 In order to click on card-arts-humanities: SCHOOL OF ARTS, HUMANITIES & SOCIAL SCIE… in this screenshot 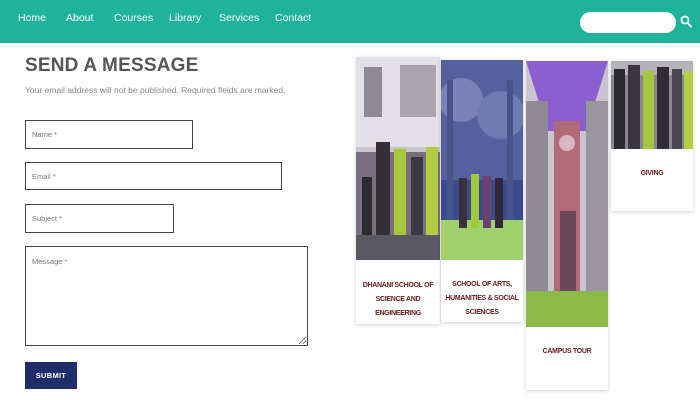, I will do `click(482, 191)`.